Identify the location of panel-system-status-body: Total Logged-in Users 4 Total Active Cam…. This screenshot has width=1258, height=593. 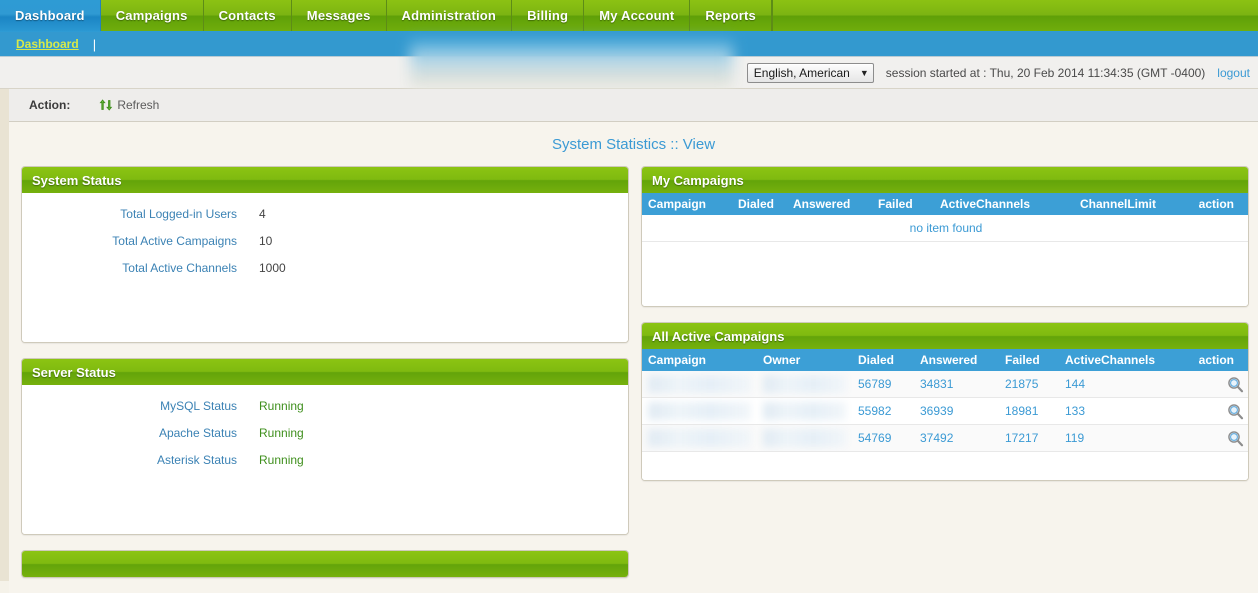
(325, 267).